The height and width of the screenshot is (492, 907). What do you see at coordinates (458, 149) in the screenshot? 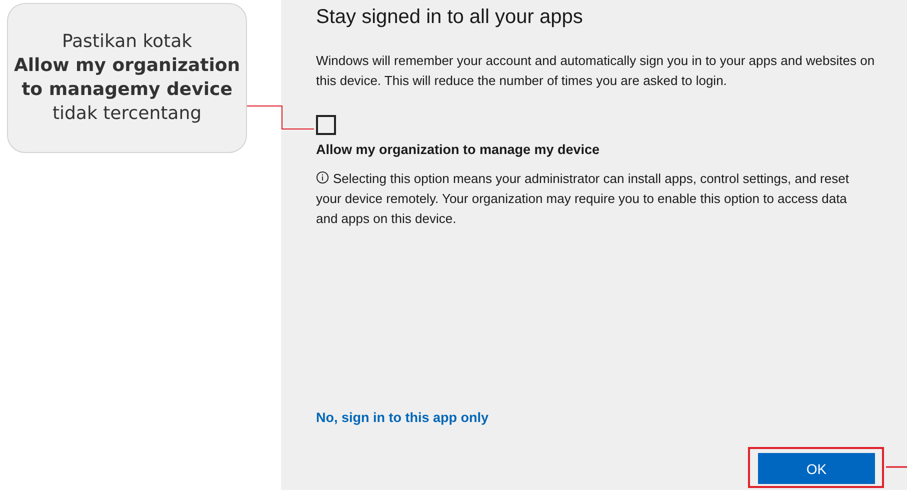
I see `checkbox-label: Allow my organization to manage my device` at bounding box center [458, 149].